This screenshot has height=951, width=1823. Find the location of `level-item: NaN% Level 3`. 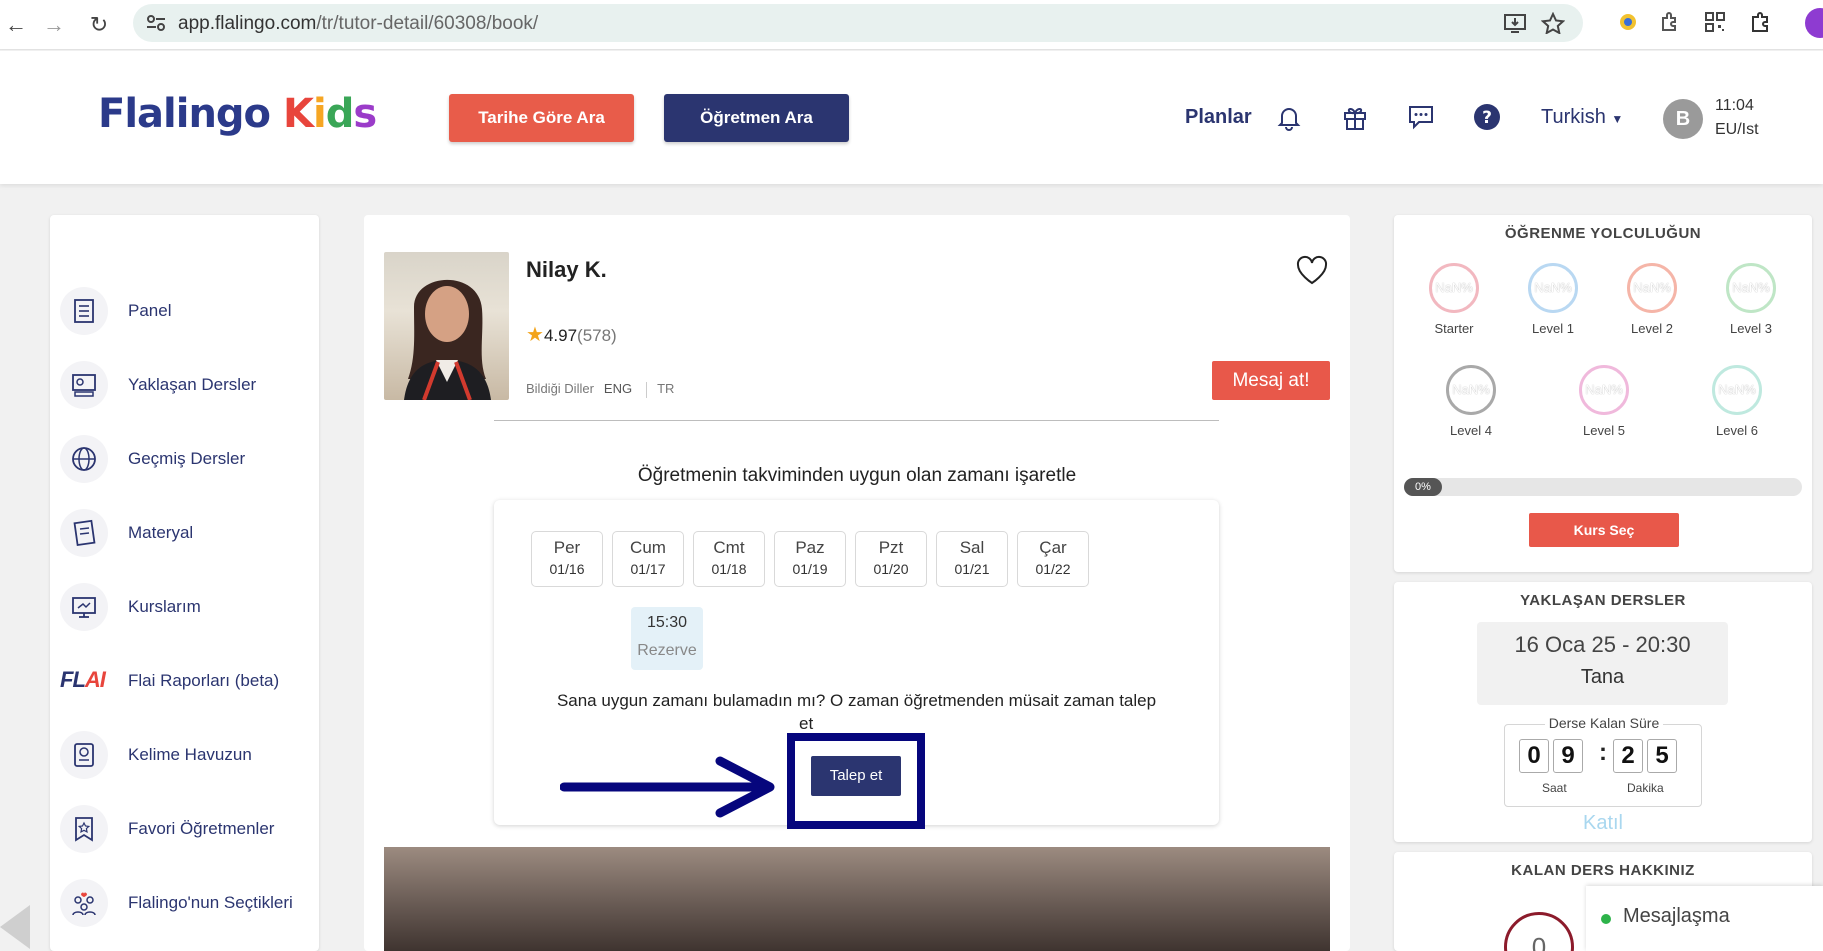

level-item: NaN% Level 3 is located at coordinates (1751, 299).